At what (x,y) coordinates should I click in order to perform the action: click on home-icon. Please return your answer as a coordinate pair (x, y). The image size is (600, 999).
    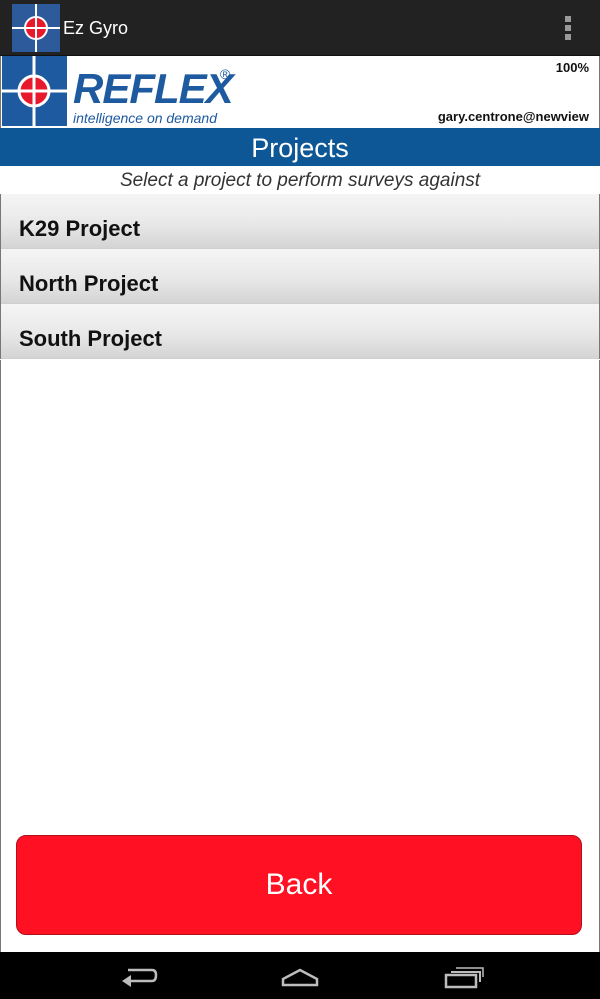
    Looking at the image, I should click on (300, 976).